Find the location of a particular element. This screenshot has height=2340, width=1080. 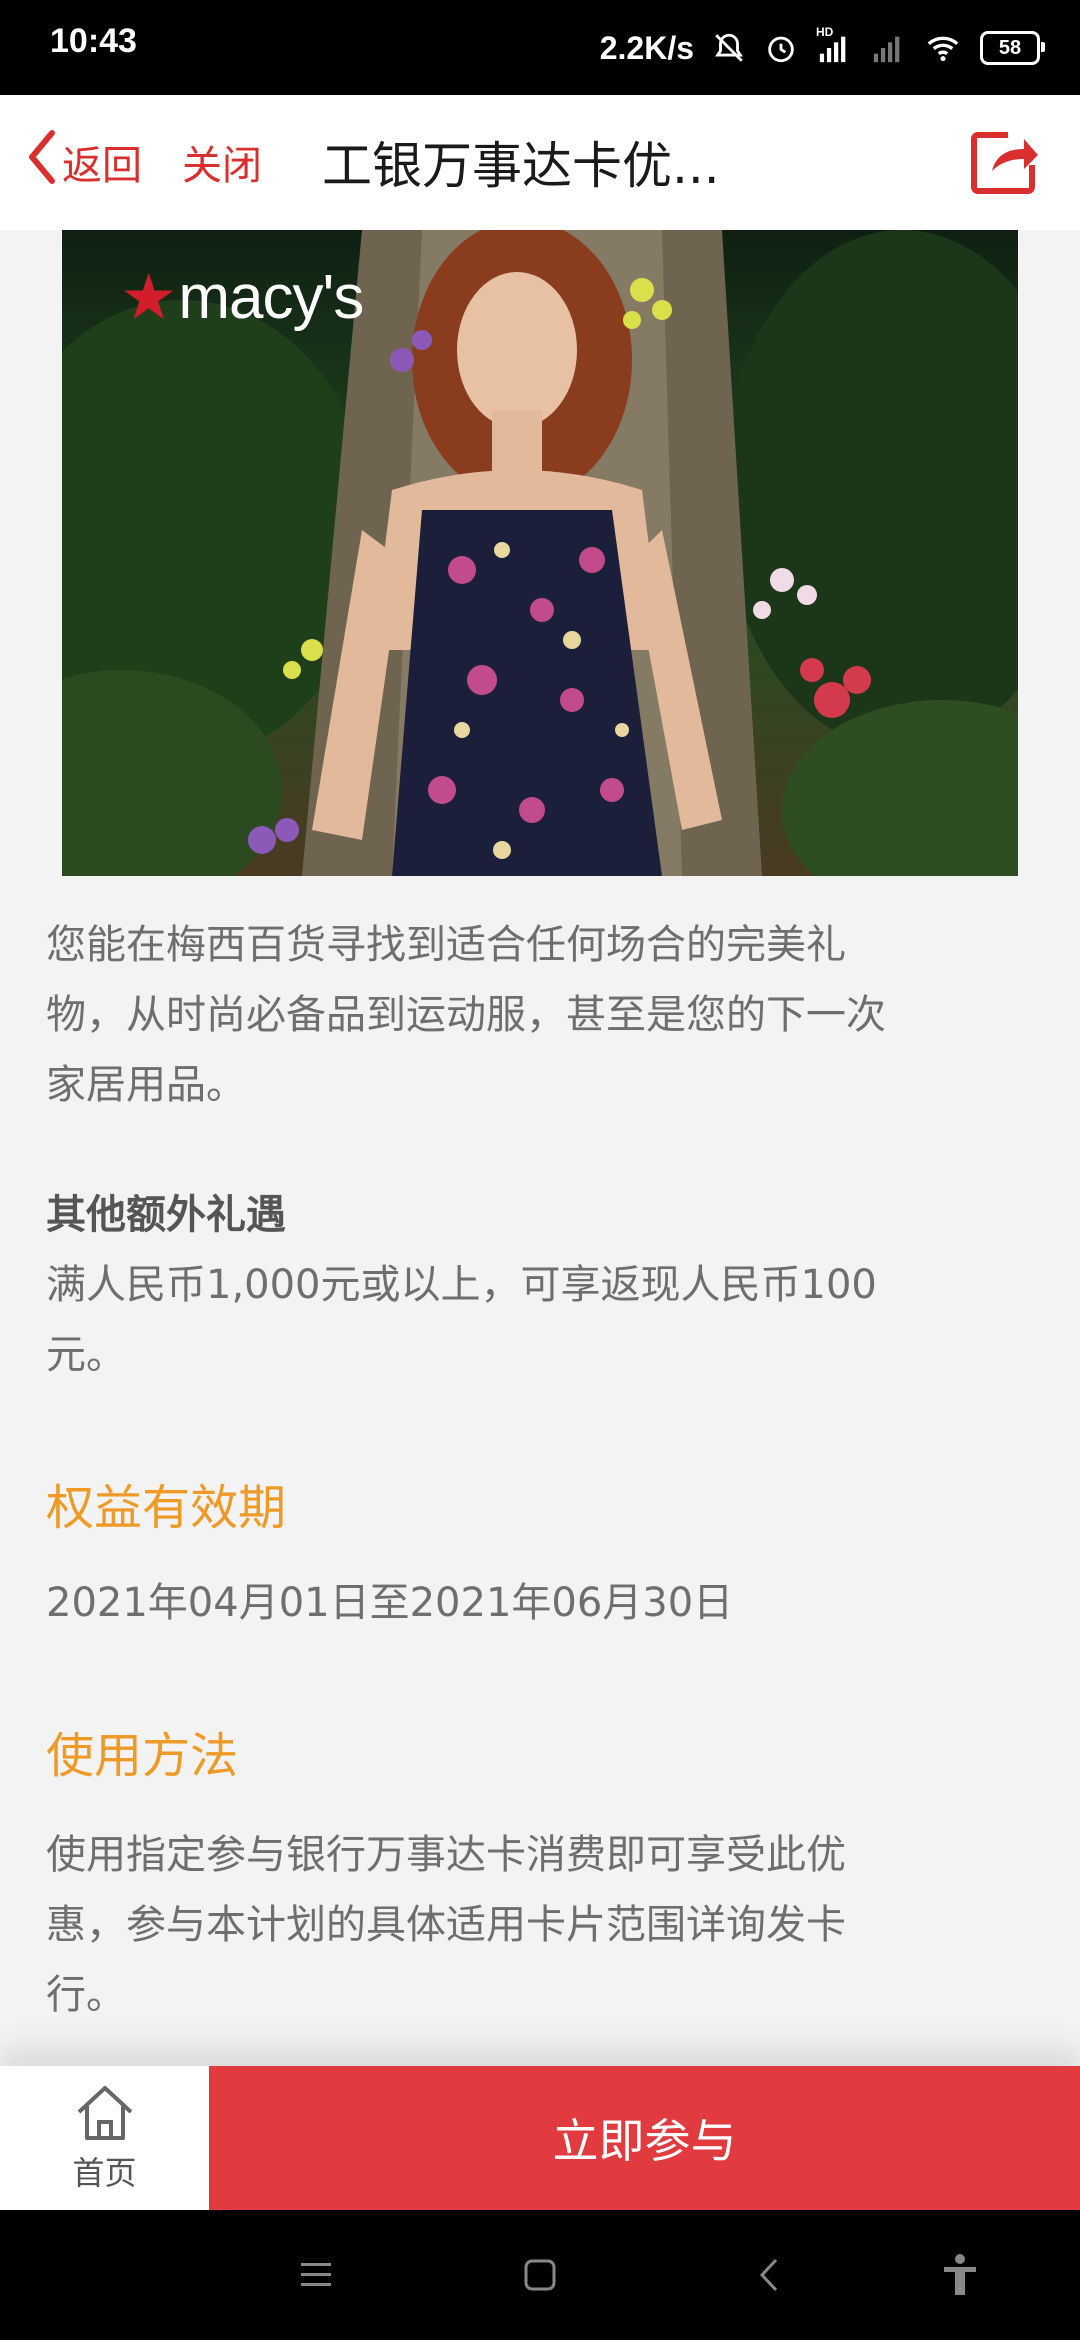

home-tab-label: 首页 is located at coordinates (104, 2173).